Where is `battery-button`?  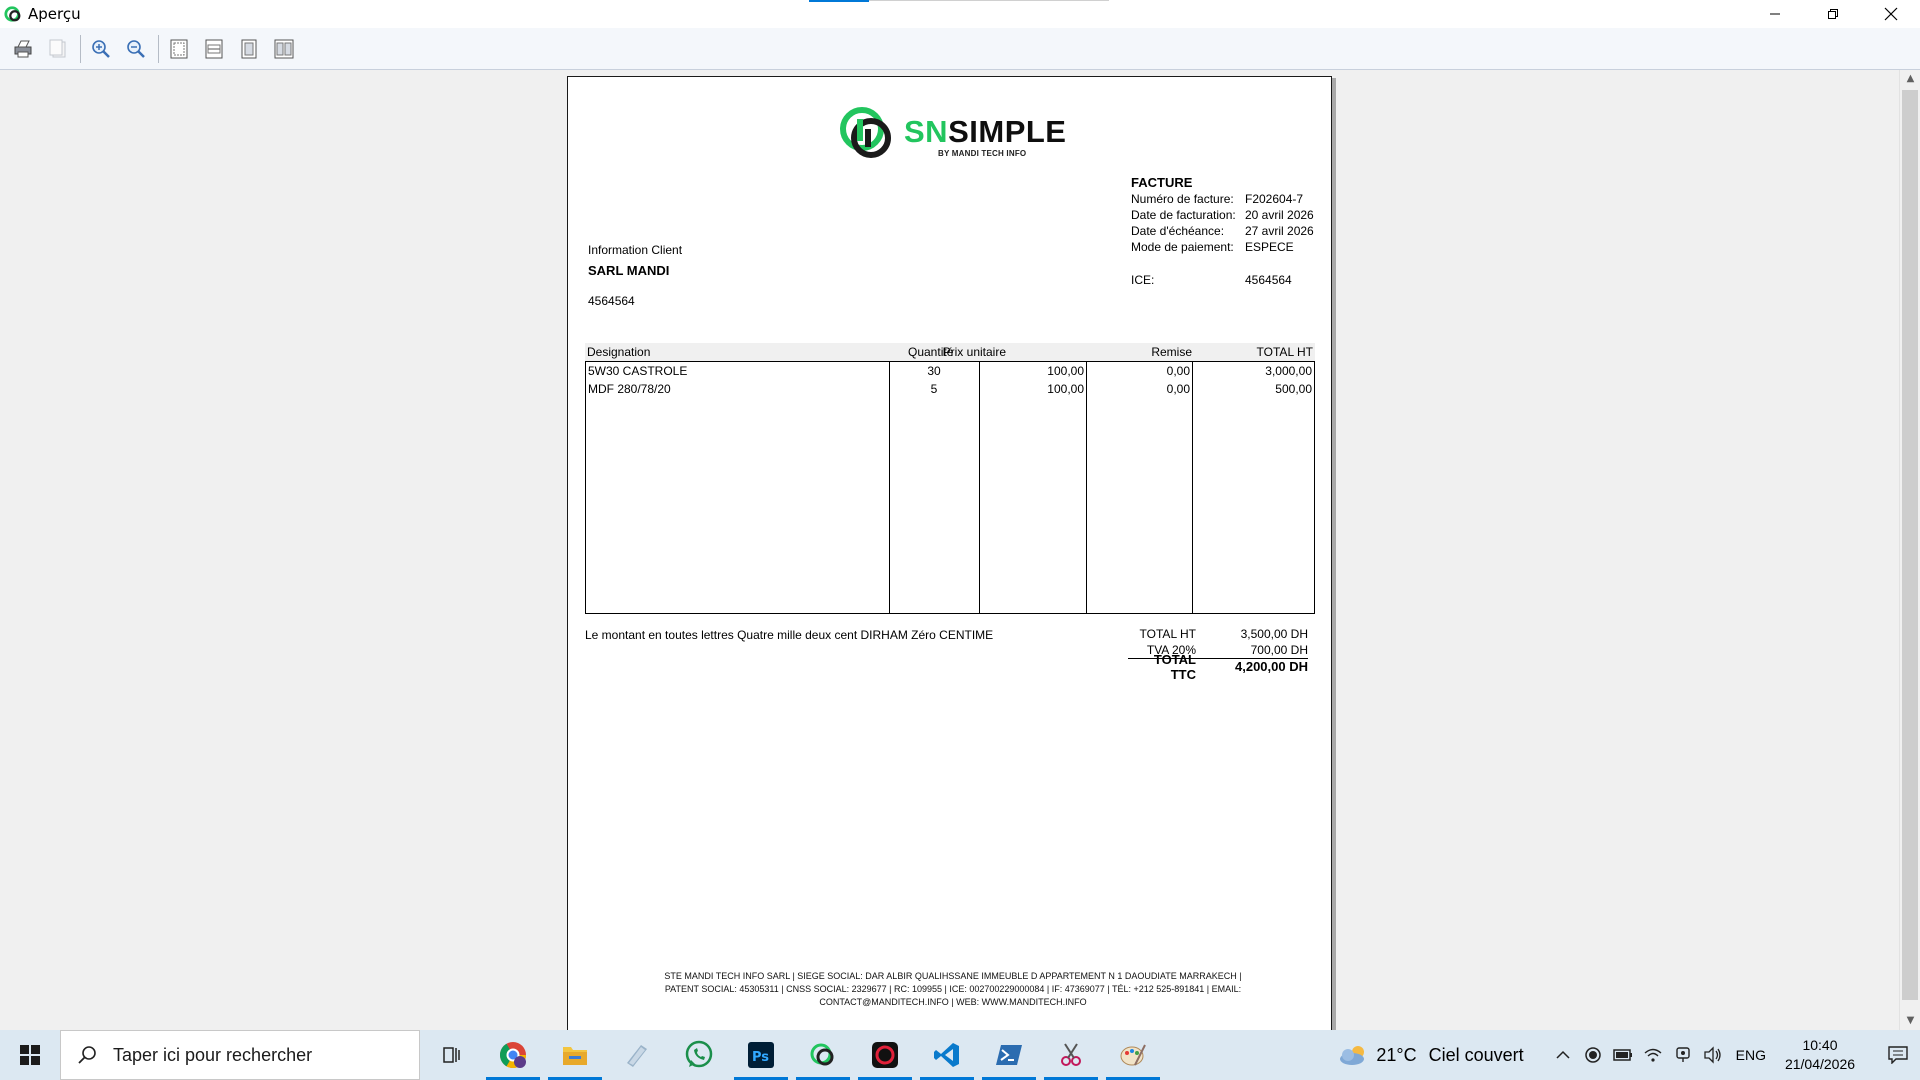 battery-button is located at coordinates (1623, 1055).